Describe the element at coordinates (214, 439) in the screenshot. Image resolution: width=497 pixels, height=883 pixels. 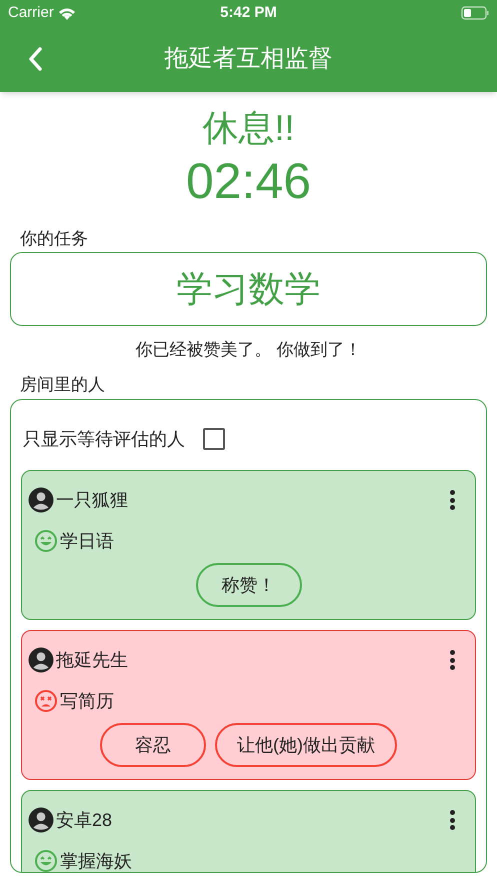
I see `filter-checkbox` at that location.